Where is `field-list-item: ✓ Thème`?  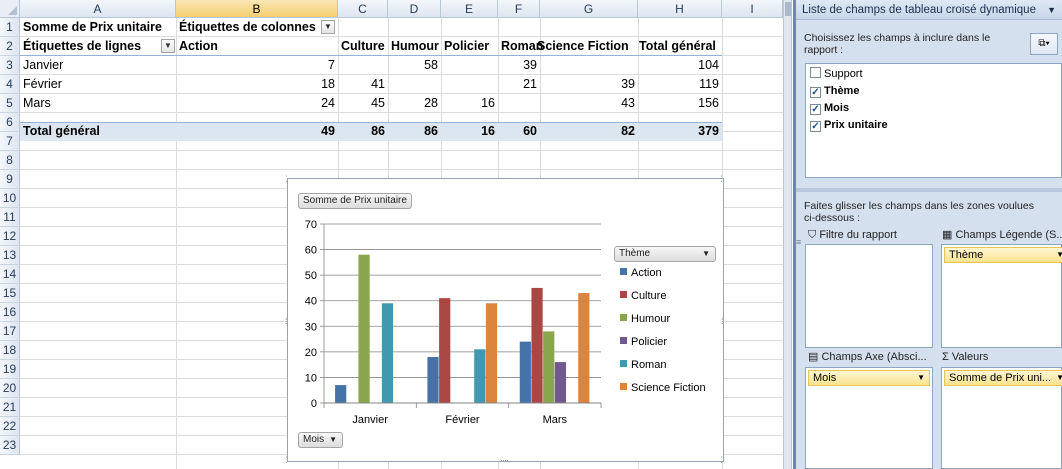 field-list-item: ✓ Thème is located at coordinates (834, 91).